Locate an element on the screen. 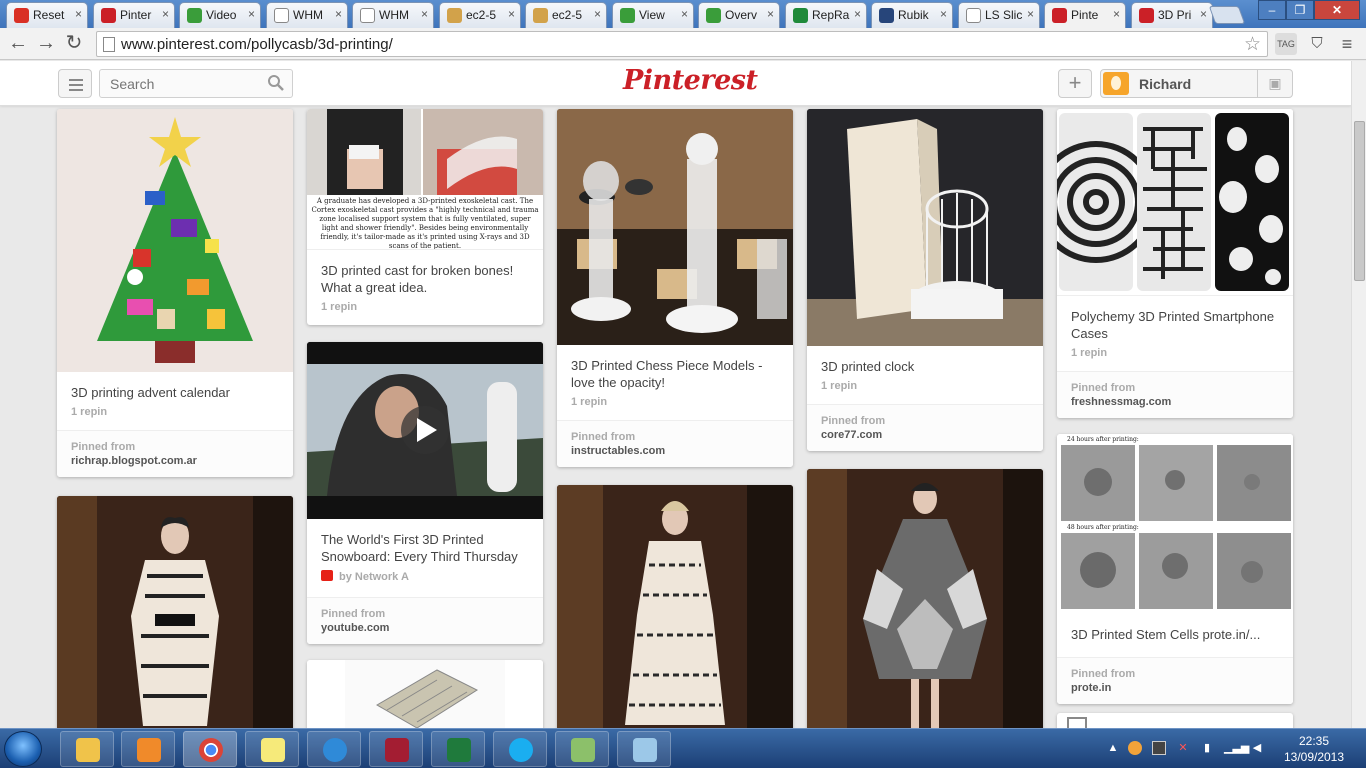 The width and height of the screenshot is (1366, 768). browser-tab: Reset × is located at coordinates (47, 15).